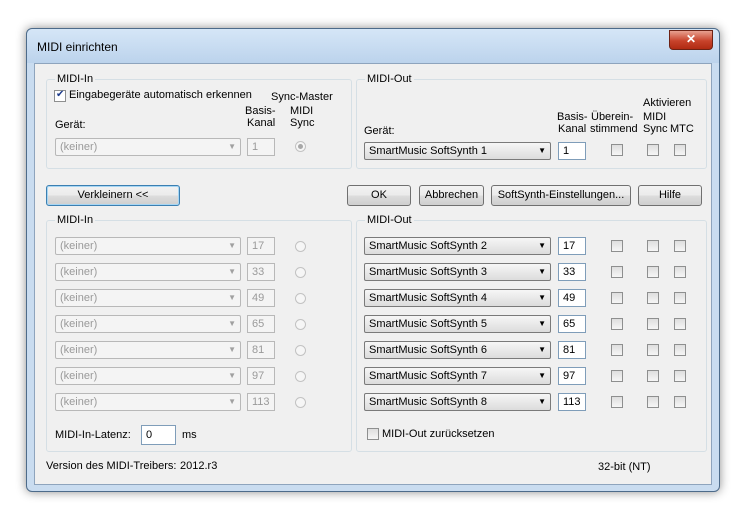 The image size is (754, 528). I want to click on latency-field: 0, so click(158, 435).